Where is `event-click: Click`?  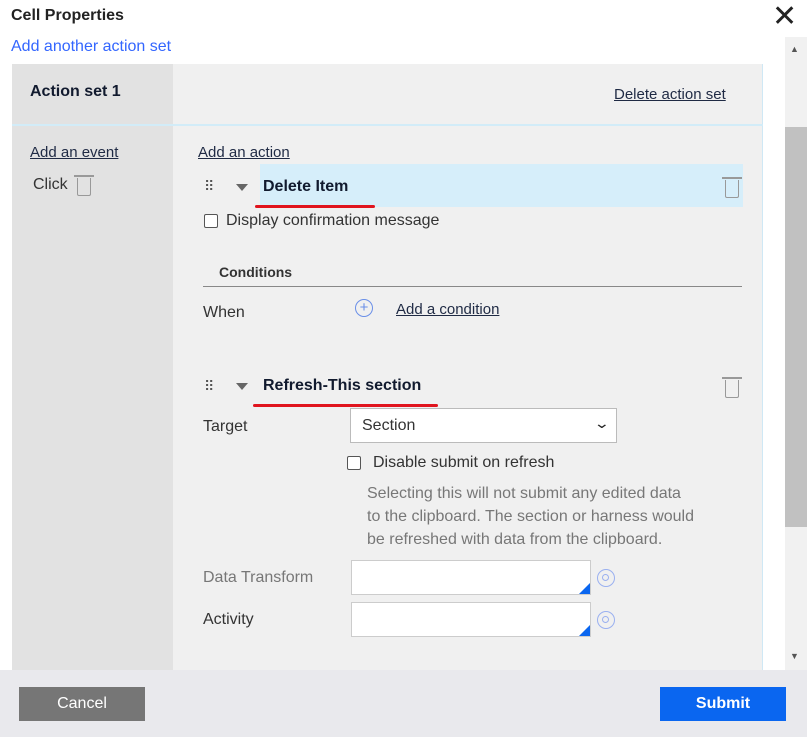 event-click: Click is located at coordinates (50, 185).